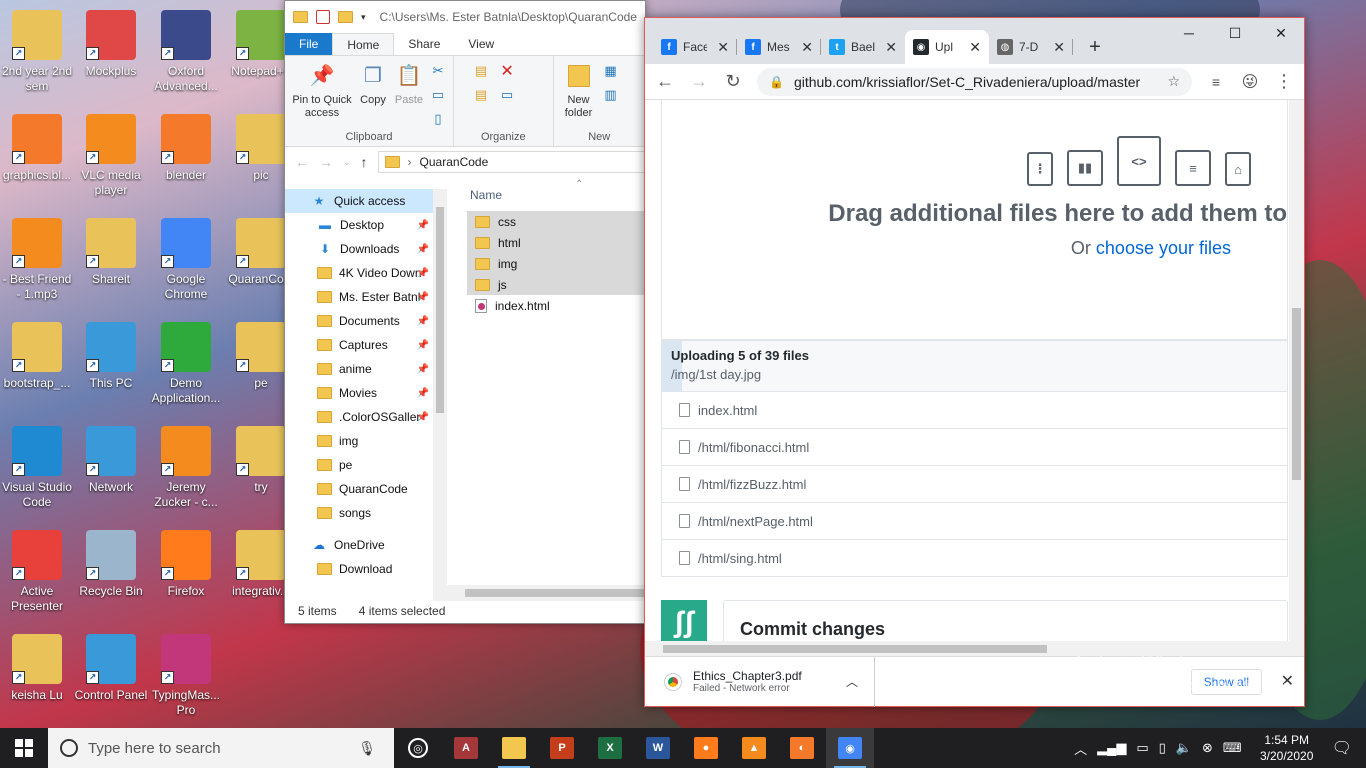 The width and height of the screenshot is (1366, 768). Describe the element at coordinates (1281, 33) in the screenshot. I see `close-icon: ✕` at that location.